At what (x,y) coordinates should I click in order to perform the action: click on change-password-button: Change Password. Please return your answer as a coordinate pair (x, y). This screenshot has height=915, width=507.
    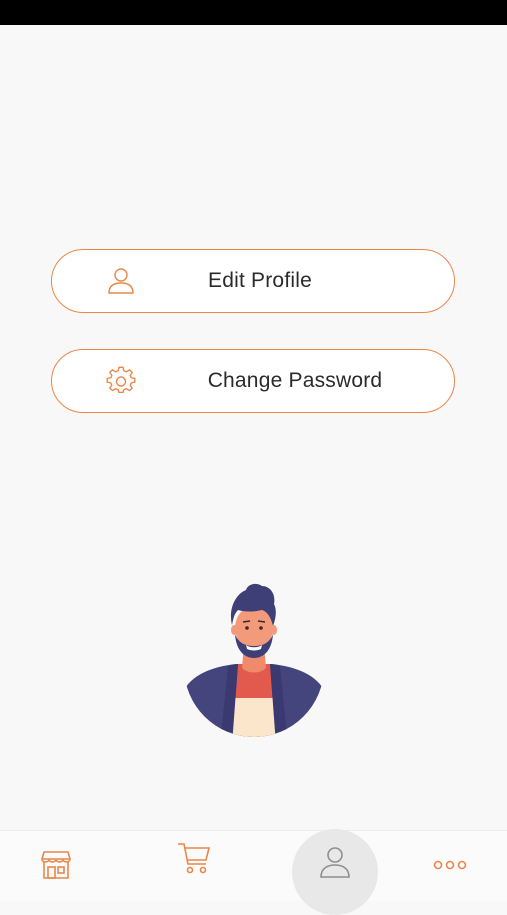
    Looking at the image, I should click on (253, 381).